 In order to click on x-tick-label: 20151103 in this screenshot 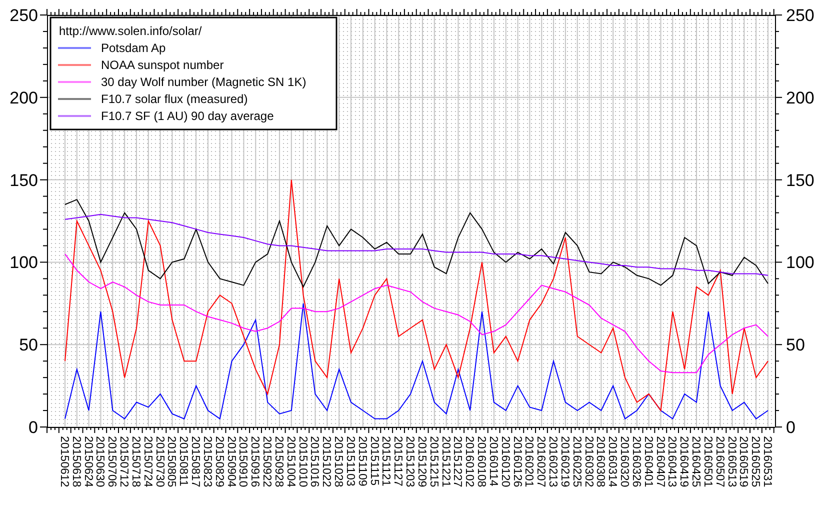, I will do `click(350, 461)`.